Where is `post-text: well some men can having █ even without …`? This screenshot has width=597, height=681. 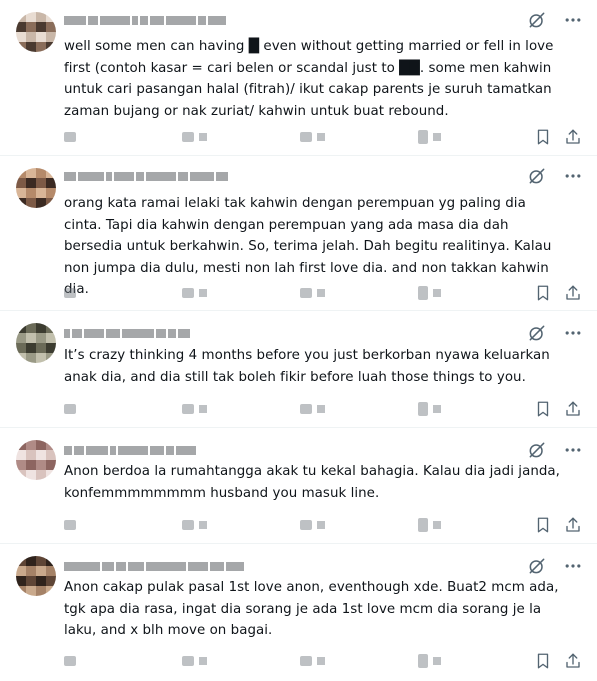
post-text: well some men can having █ even without … is located at coordinates (309, 79).